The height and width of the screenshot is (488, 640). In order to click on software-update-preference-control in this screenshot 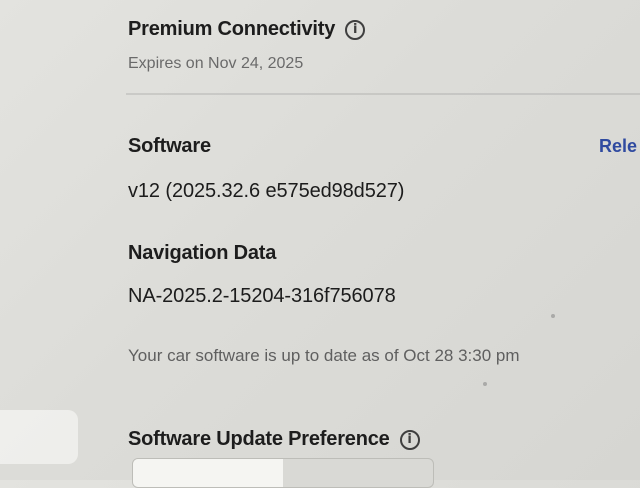, I will do `click(283, 473)`.